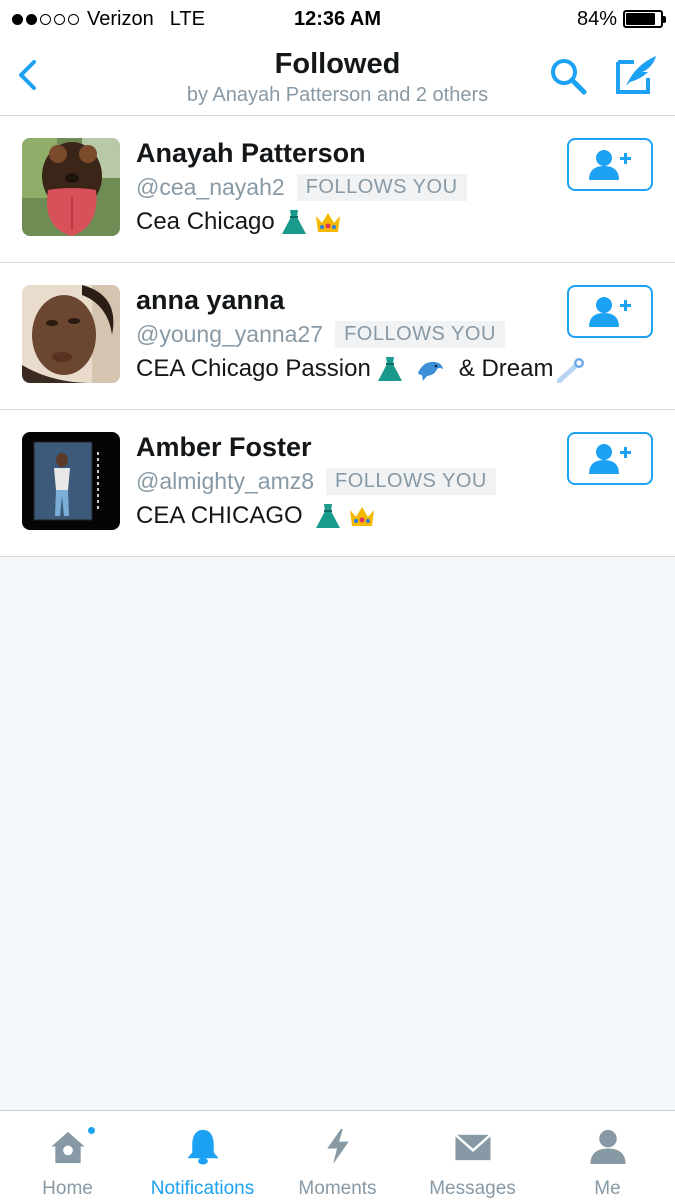 This screenshot has height=1200, width=675. I want to click on tab-moments: Moments, so click(337, 1155).